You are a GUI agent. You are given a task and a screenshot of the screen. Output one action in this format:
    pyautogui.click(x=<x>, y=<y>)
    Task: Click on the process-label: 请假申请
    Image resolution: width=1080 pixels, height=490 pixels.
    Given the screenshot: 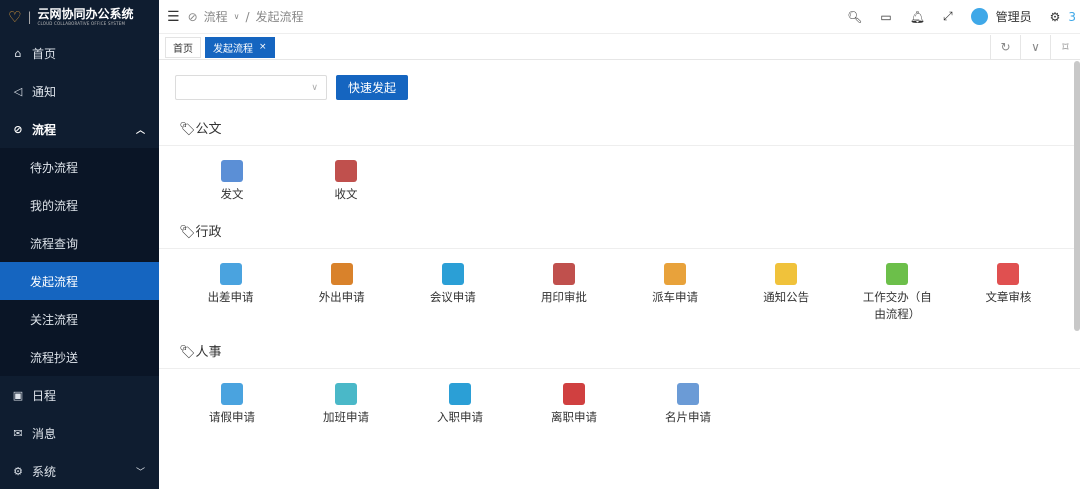 What is the action you would take?
    pyautogui.click(x=232, y=417)
    